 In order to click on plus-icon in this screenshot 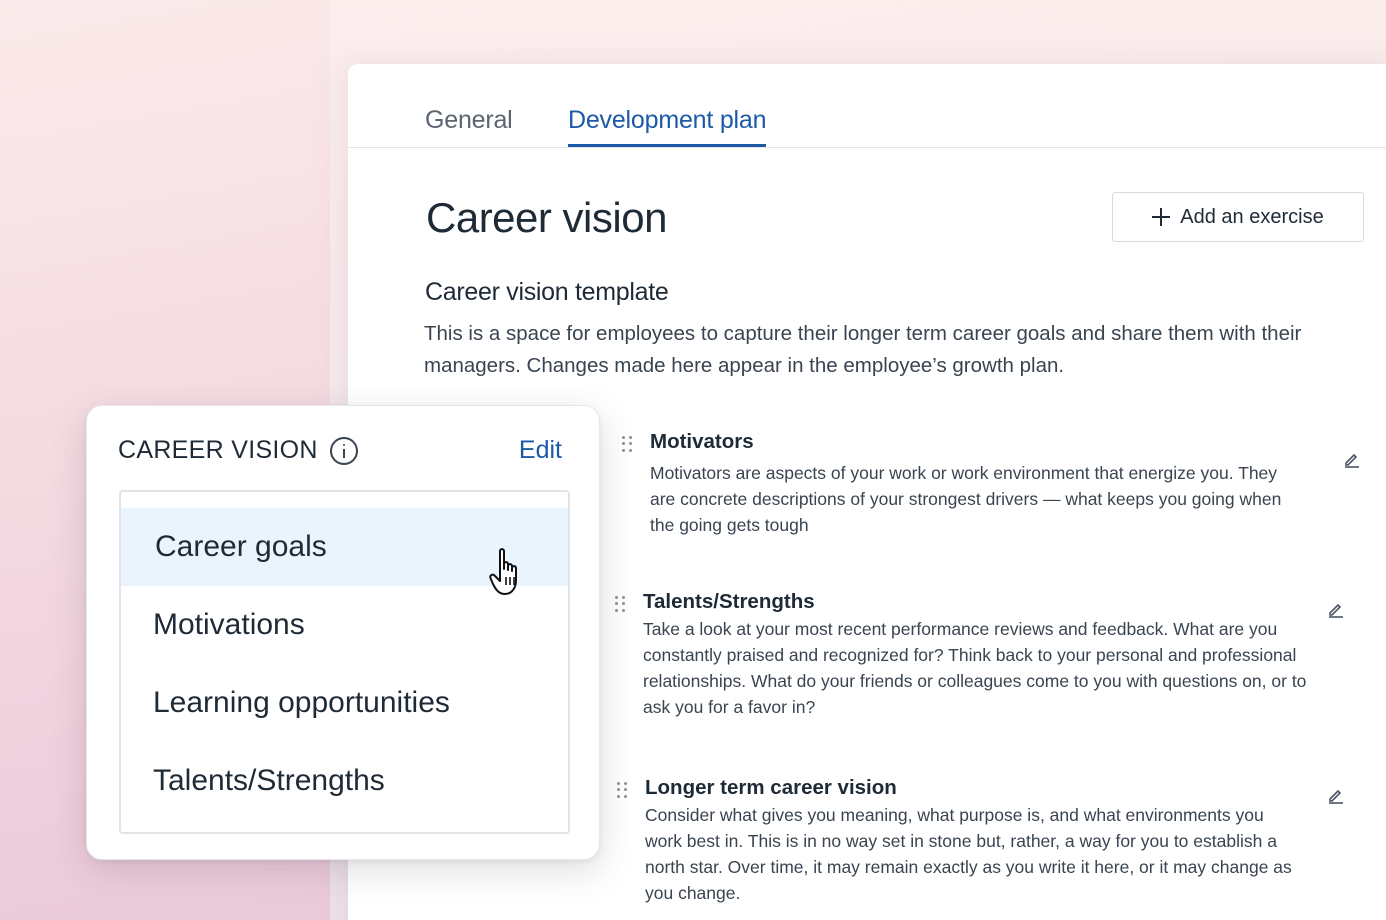, I will do `click(1161, 217)`.